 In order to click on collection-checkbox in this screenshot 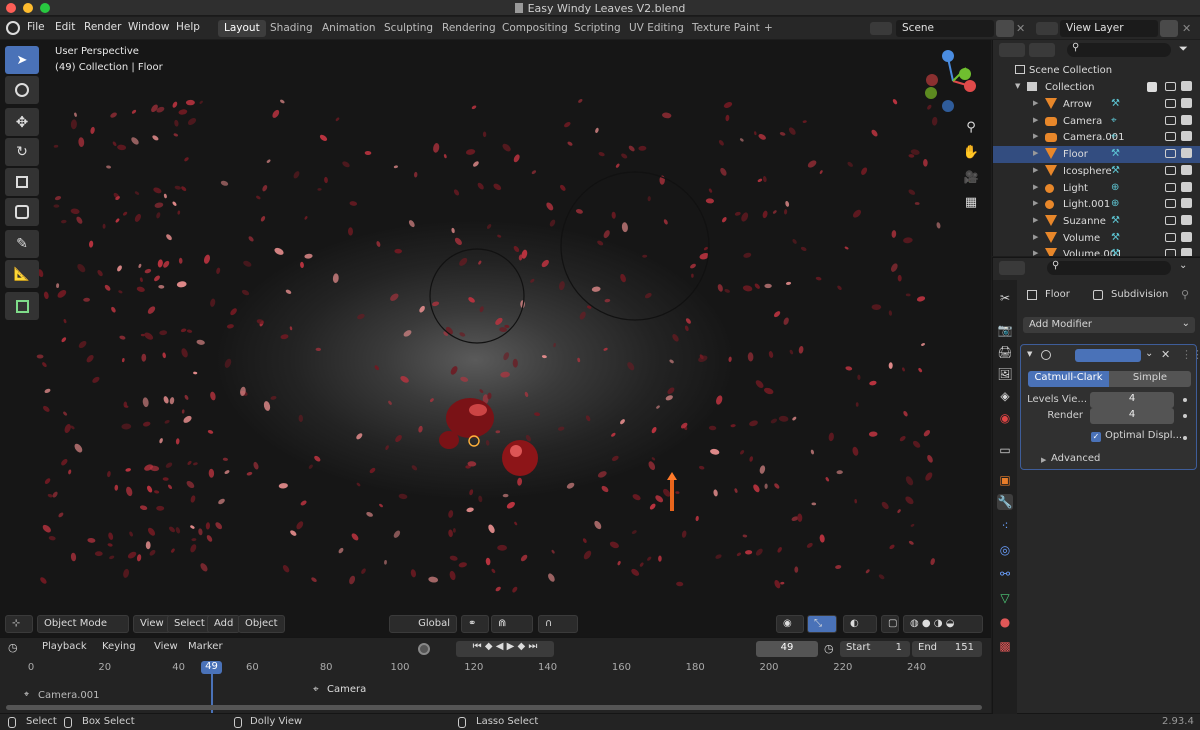, I will do `click(1152, 87)`.